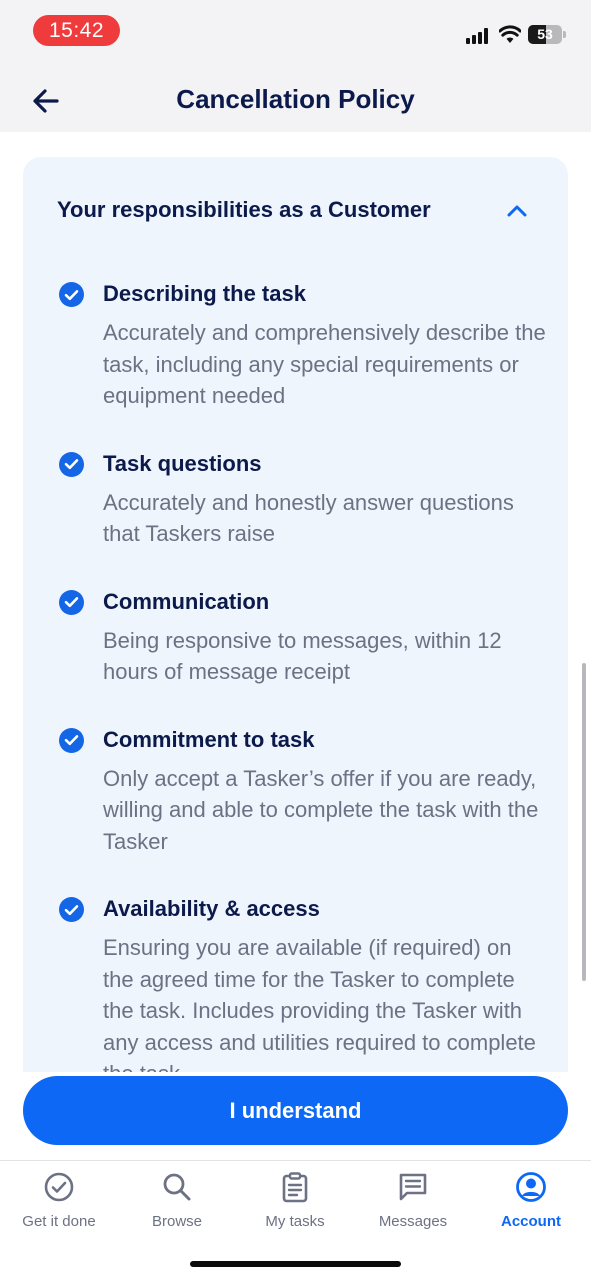  I want to click on battery-percentage: 53, so click(545, 34).